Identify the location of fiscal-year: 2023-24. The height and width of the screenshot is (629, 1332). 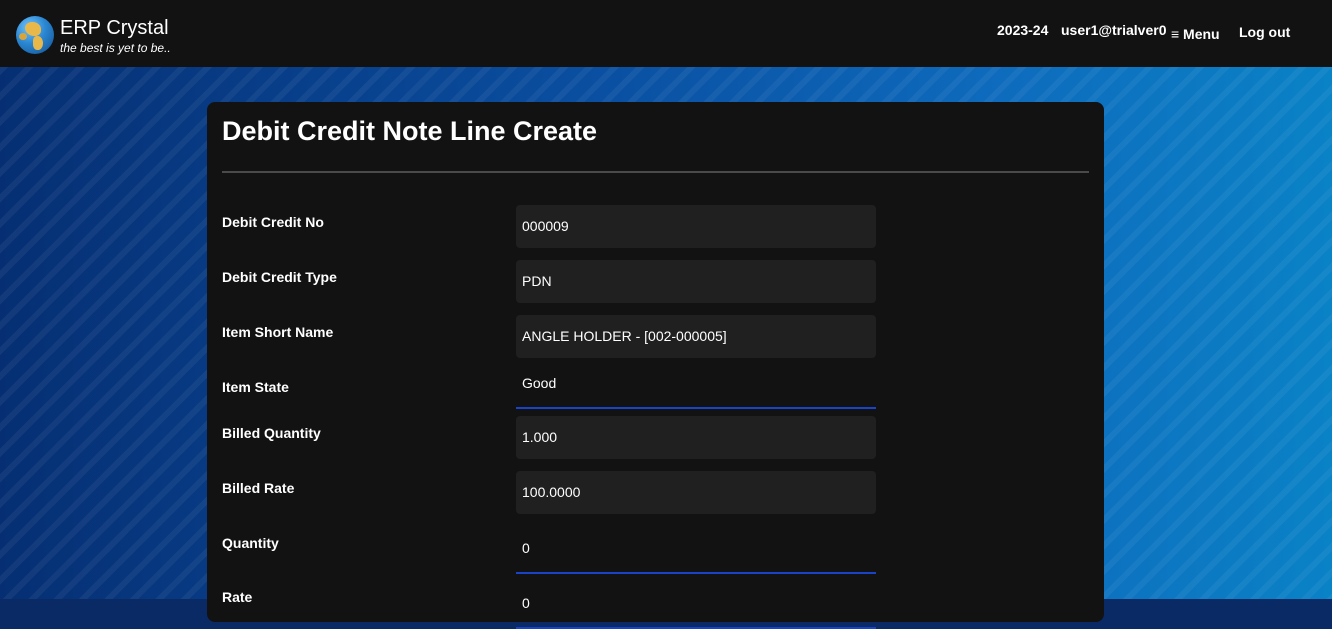
(1022, 30).